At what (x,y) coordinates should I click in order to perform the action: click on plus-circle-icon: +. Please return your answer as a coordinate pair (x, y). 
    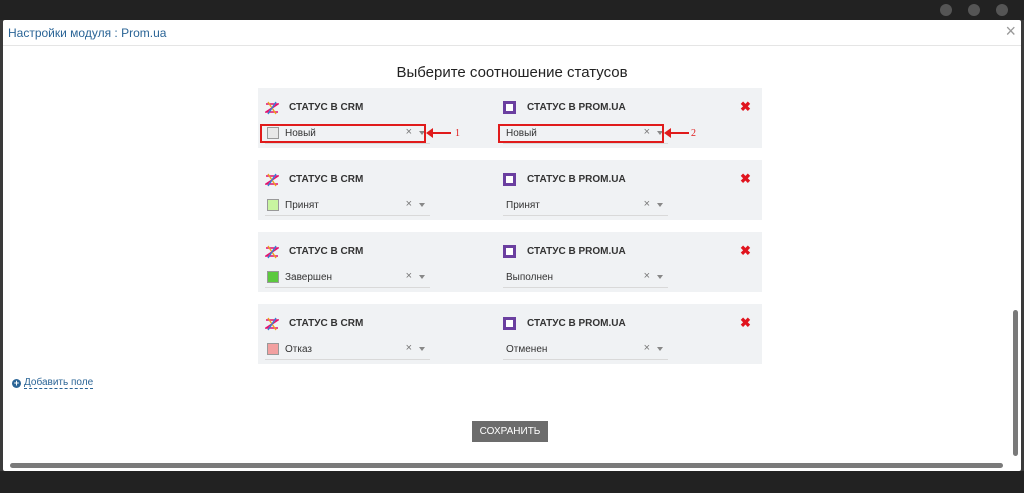
    Looking at the image, I should click on (16, 383).